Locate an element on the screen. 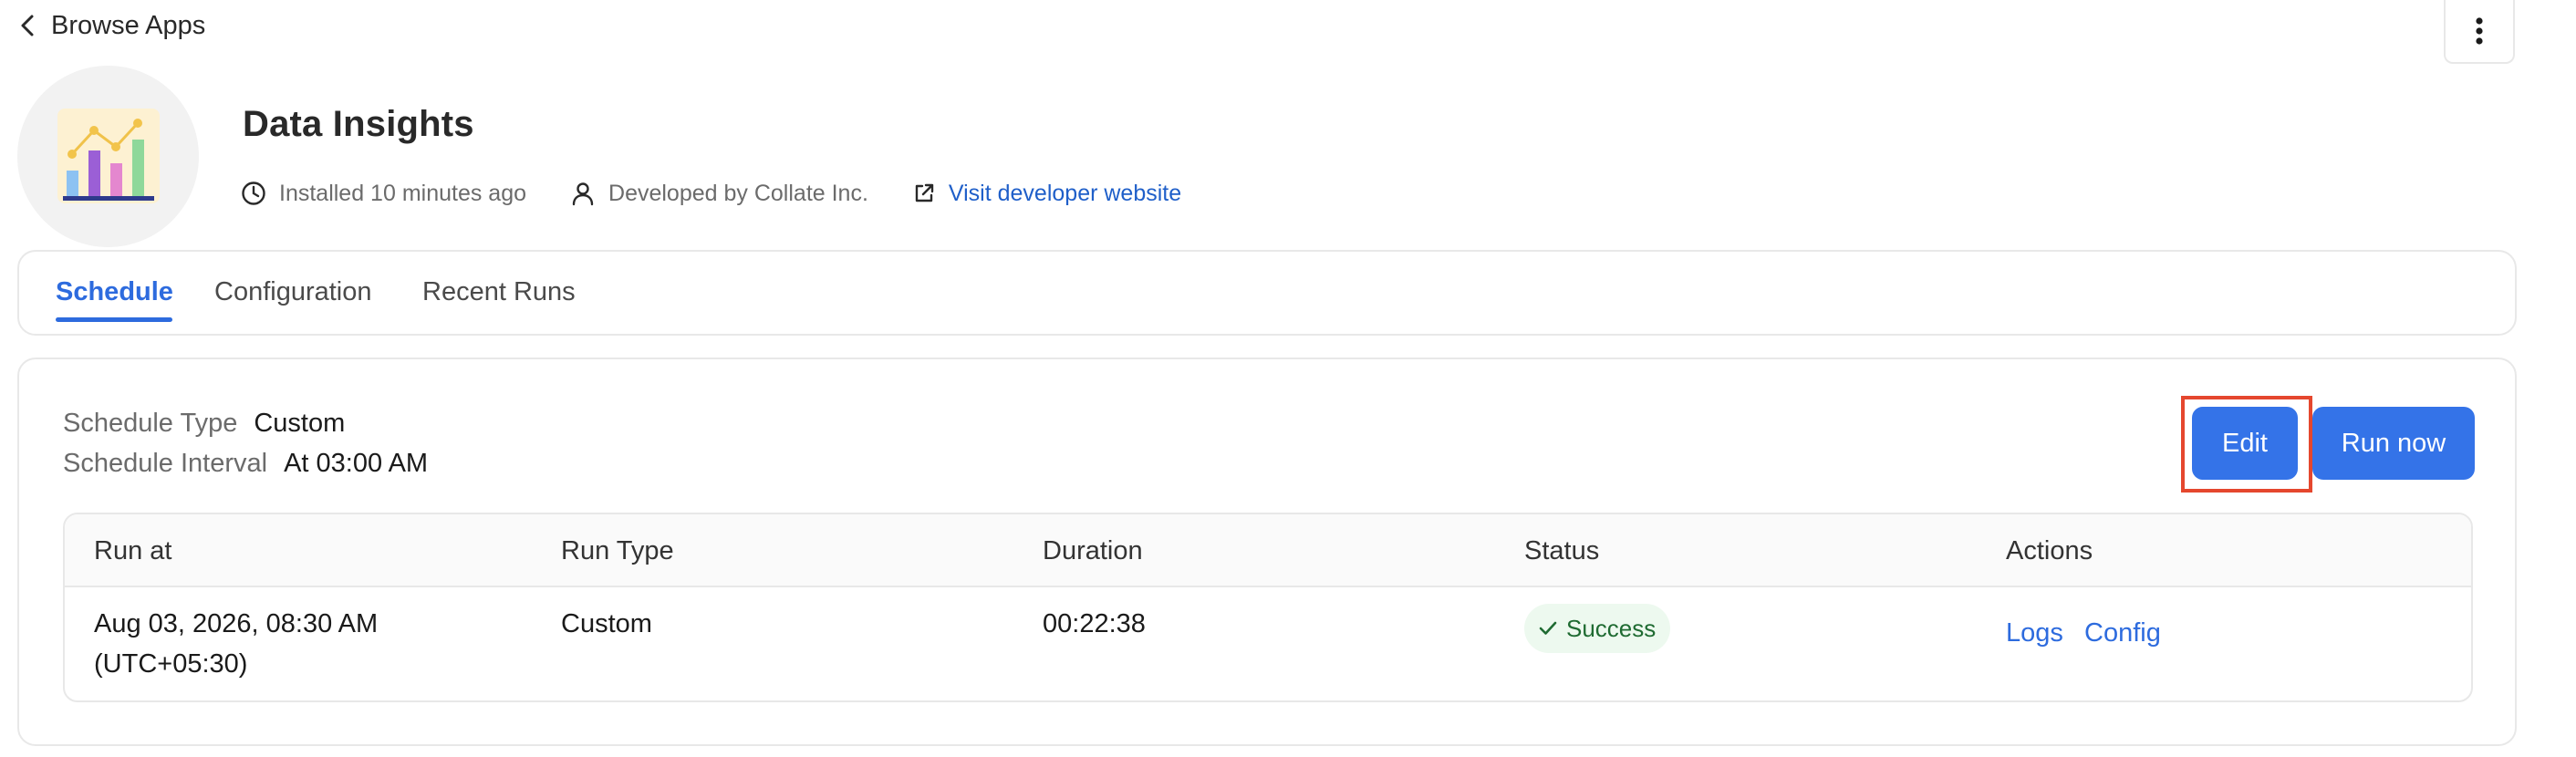 The width and height of the screenshot is (2576, 757). status-badge: Success is located at coordinates (1597, 628).